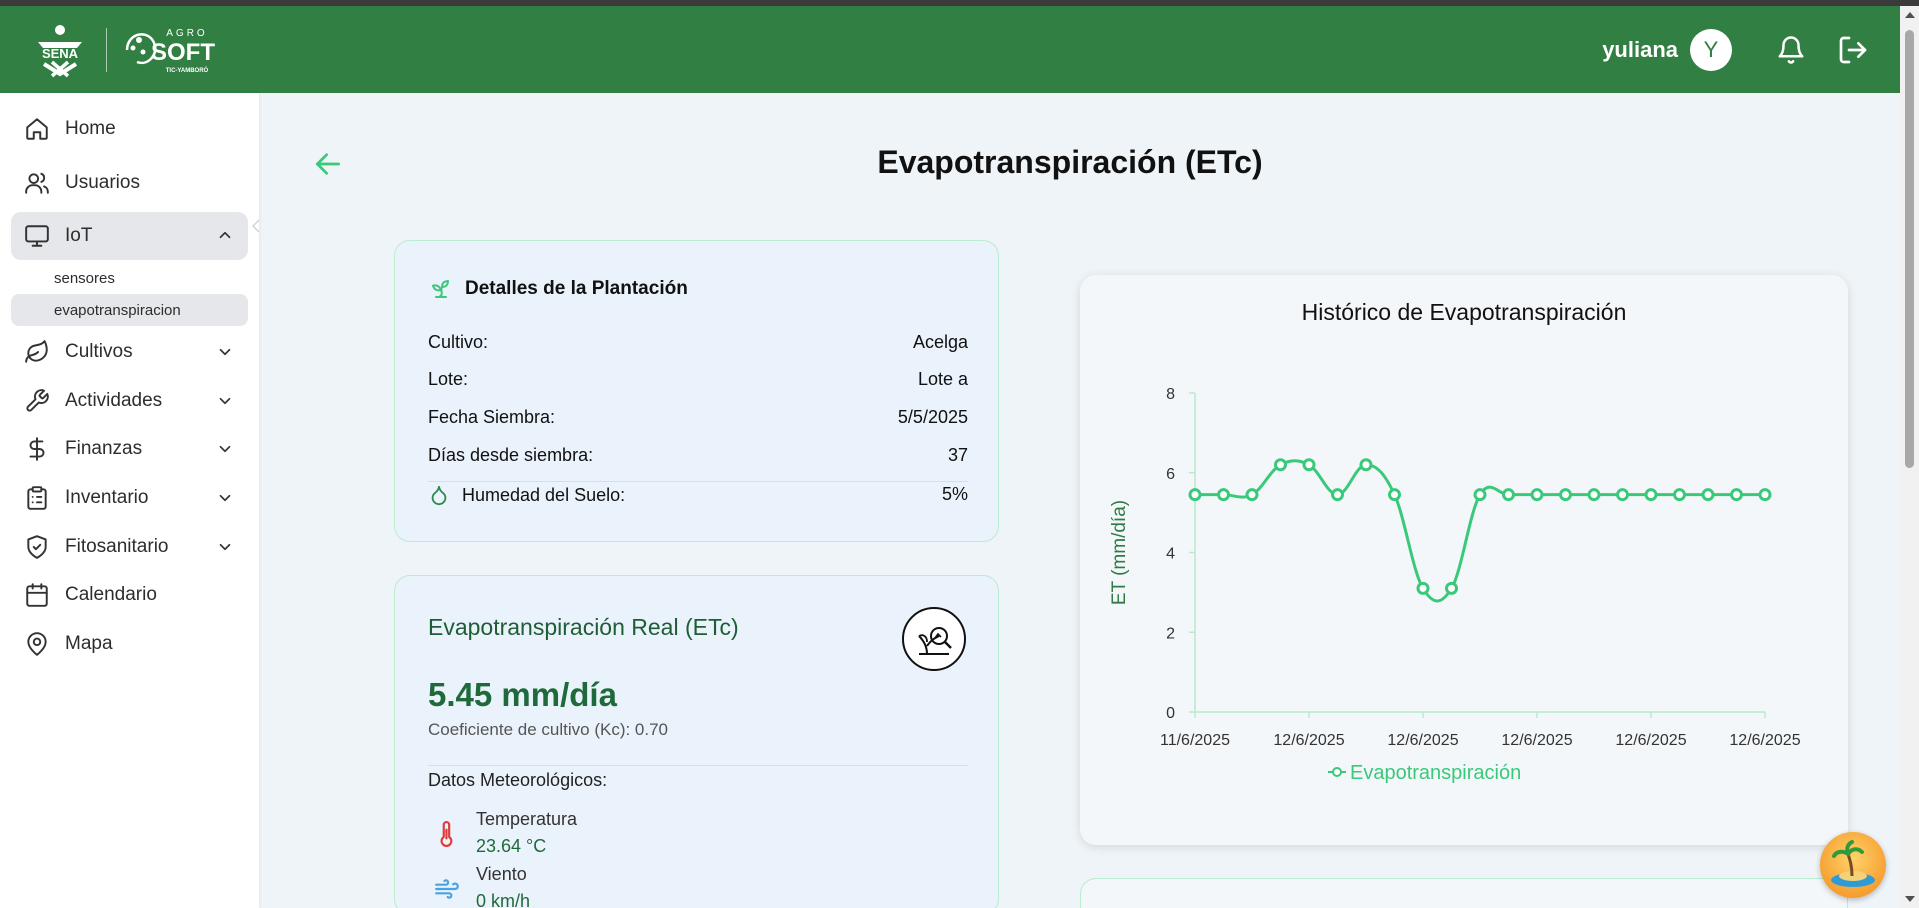  What do you see at coordinates (37, 595) in the screenshot?
I see `calendar-icon` at bounding box center [37, 595].